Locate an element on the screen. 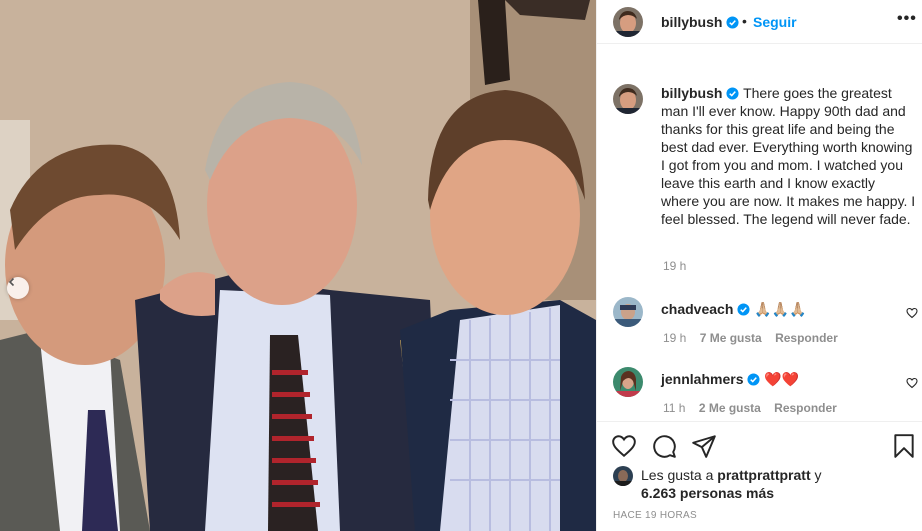  bookmark-icon is located at coordinates (904, 446).